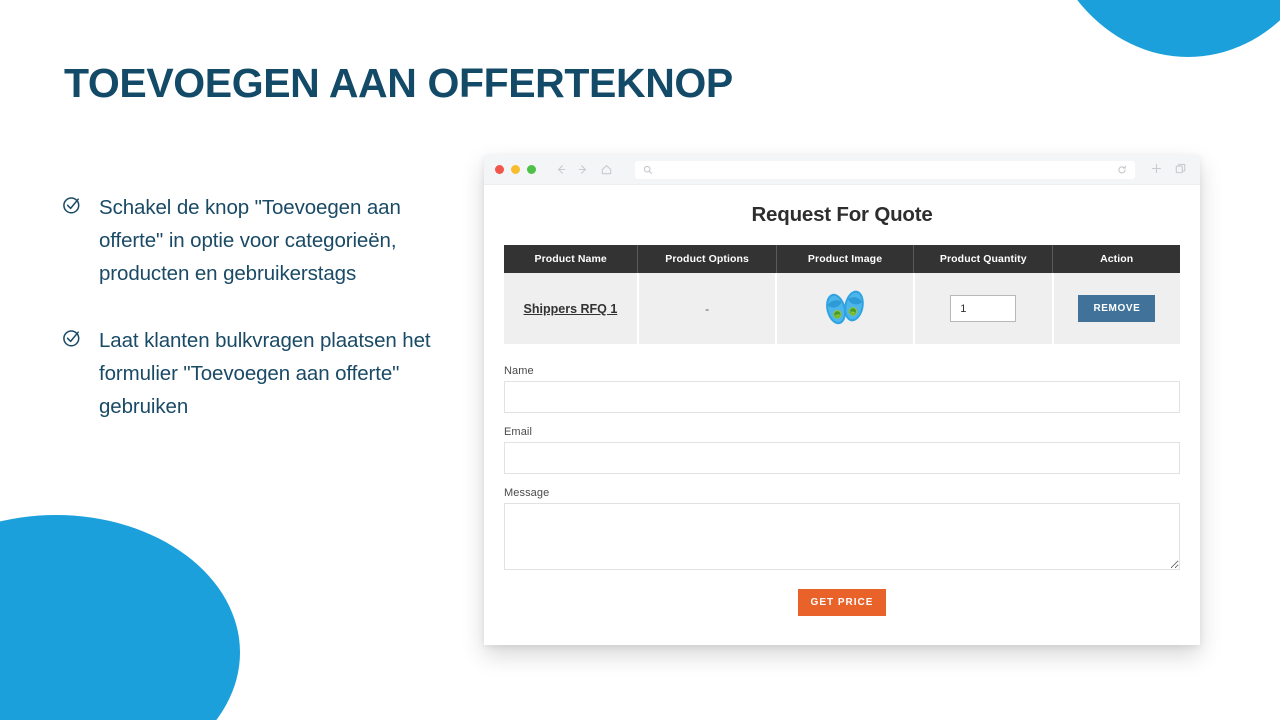 The image size is (1280, 720). I want to click on column-header-product-image: Product Image, so click(845, 259).